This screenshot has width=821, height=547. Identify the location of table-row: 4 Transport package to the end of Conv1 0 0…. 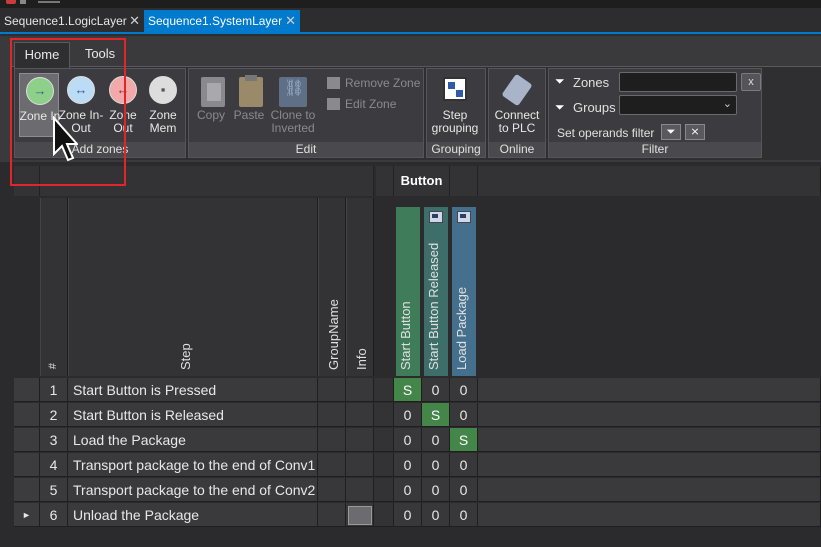
(410, 465).